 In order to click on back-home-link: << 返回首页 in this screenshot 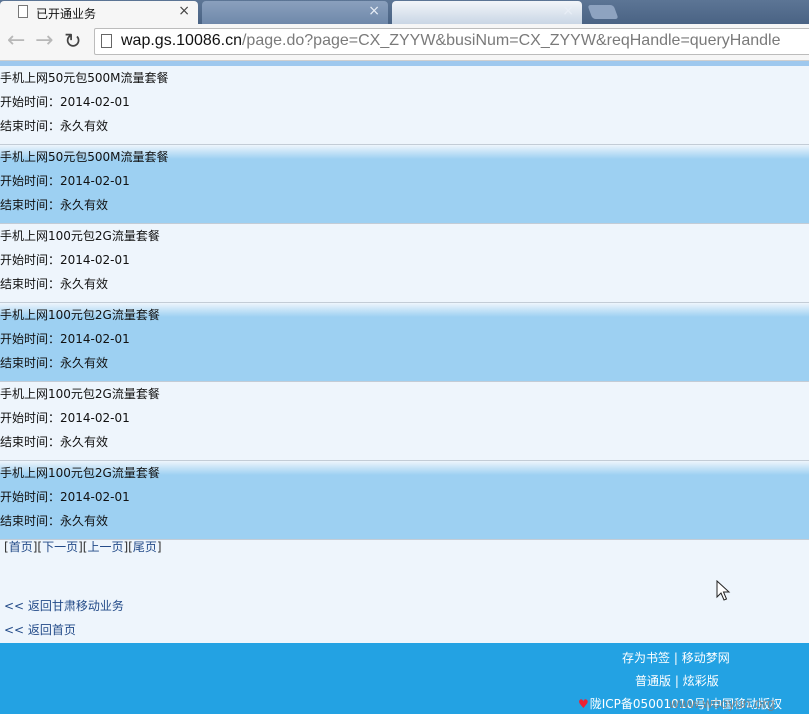, I will do `click(64, 630)`.